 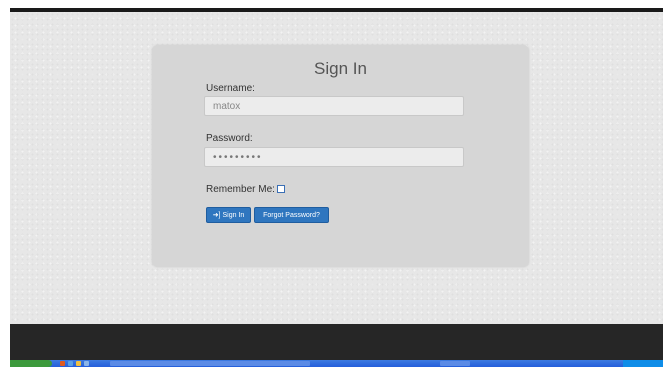 What do you see at coordinates (31, 363) in the screenshot?
I see `start-button` at bounding box center [31, 363].